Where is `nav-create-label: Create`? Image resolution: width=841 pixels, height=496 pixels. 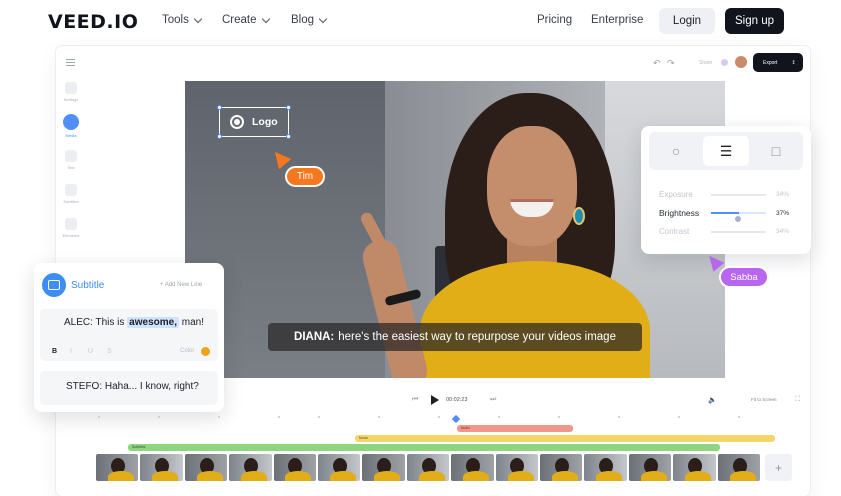 nav-create-label: Create is located at coordinates (239, 20).